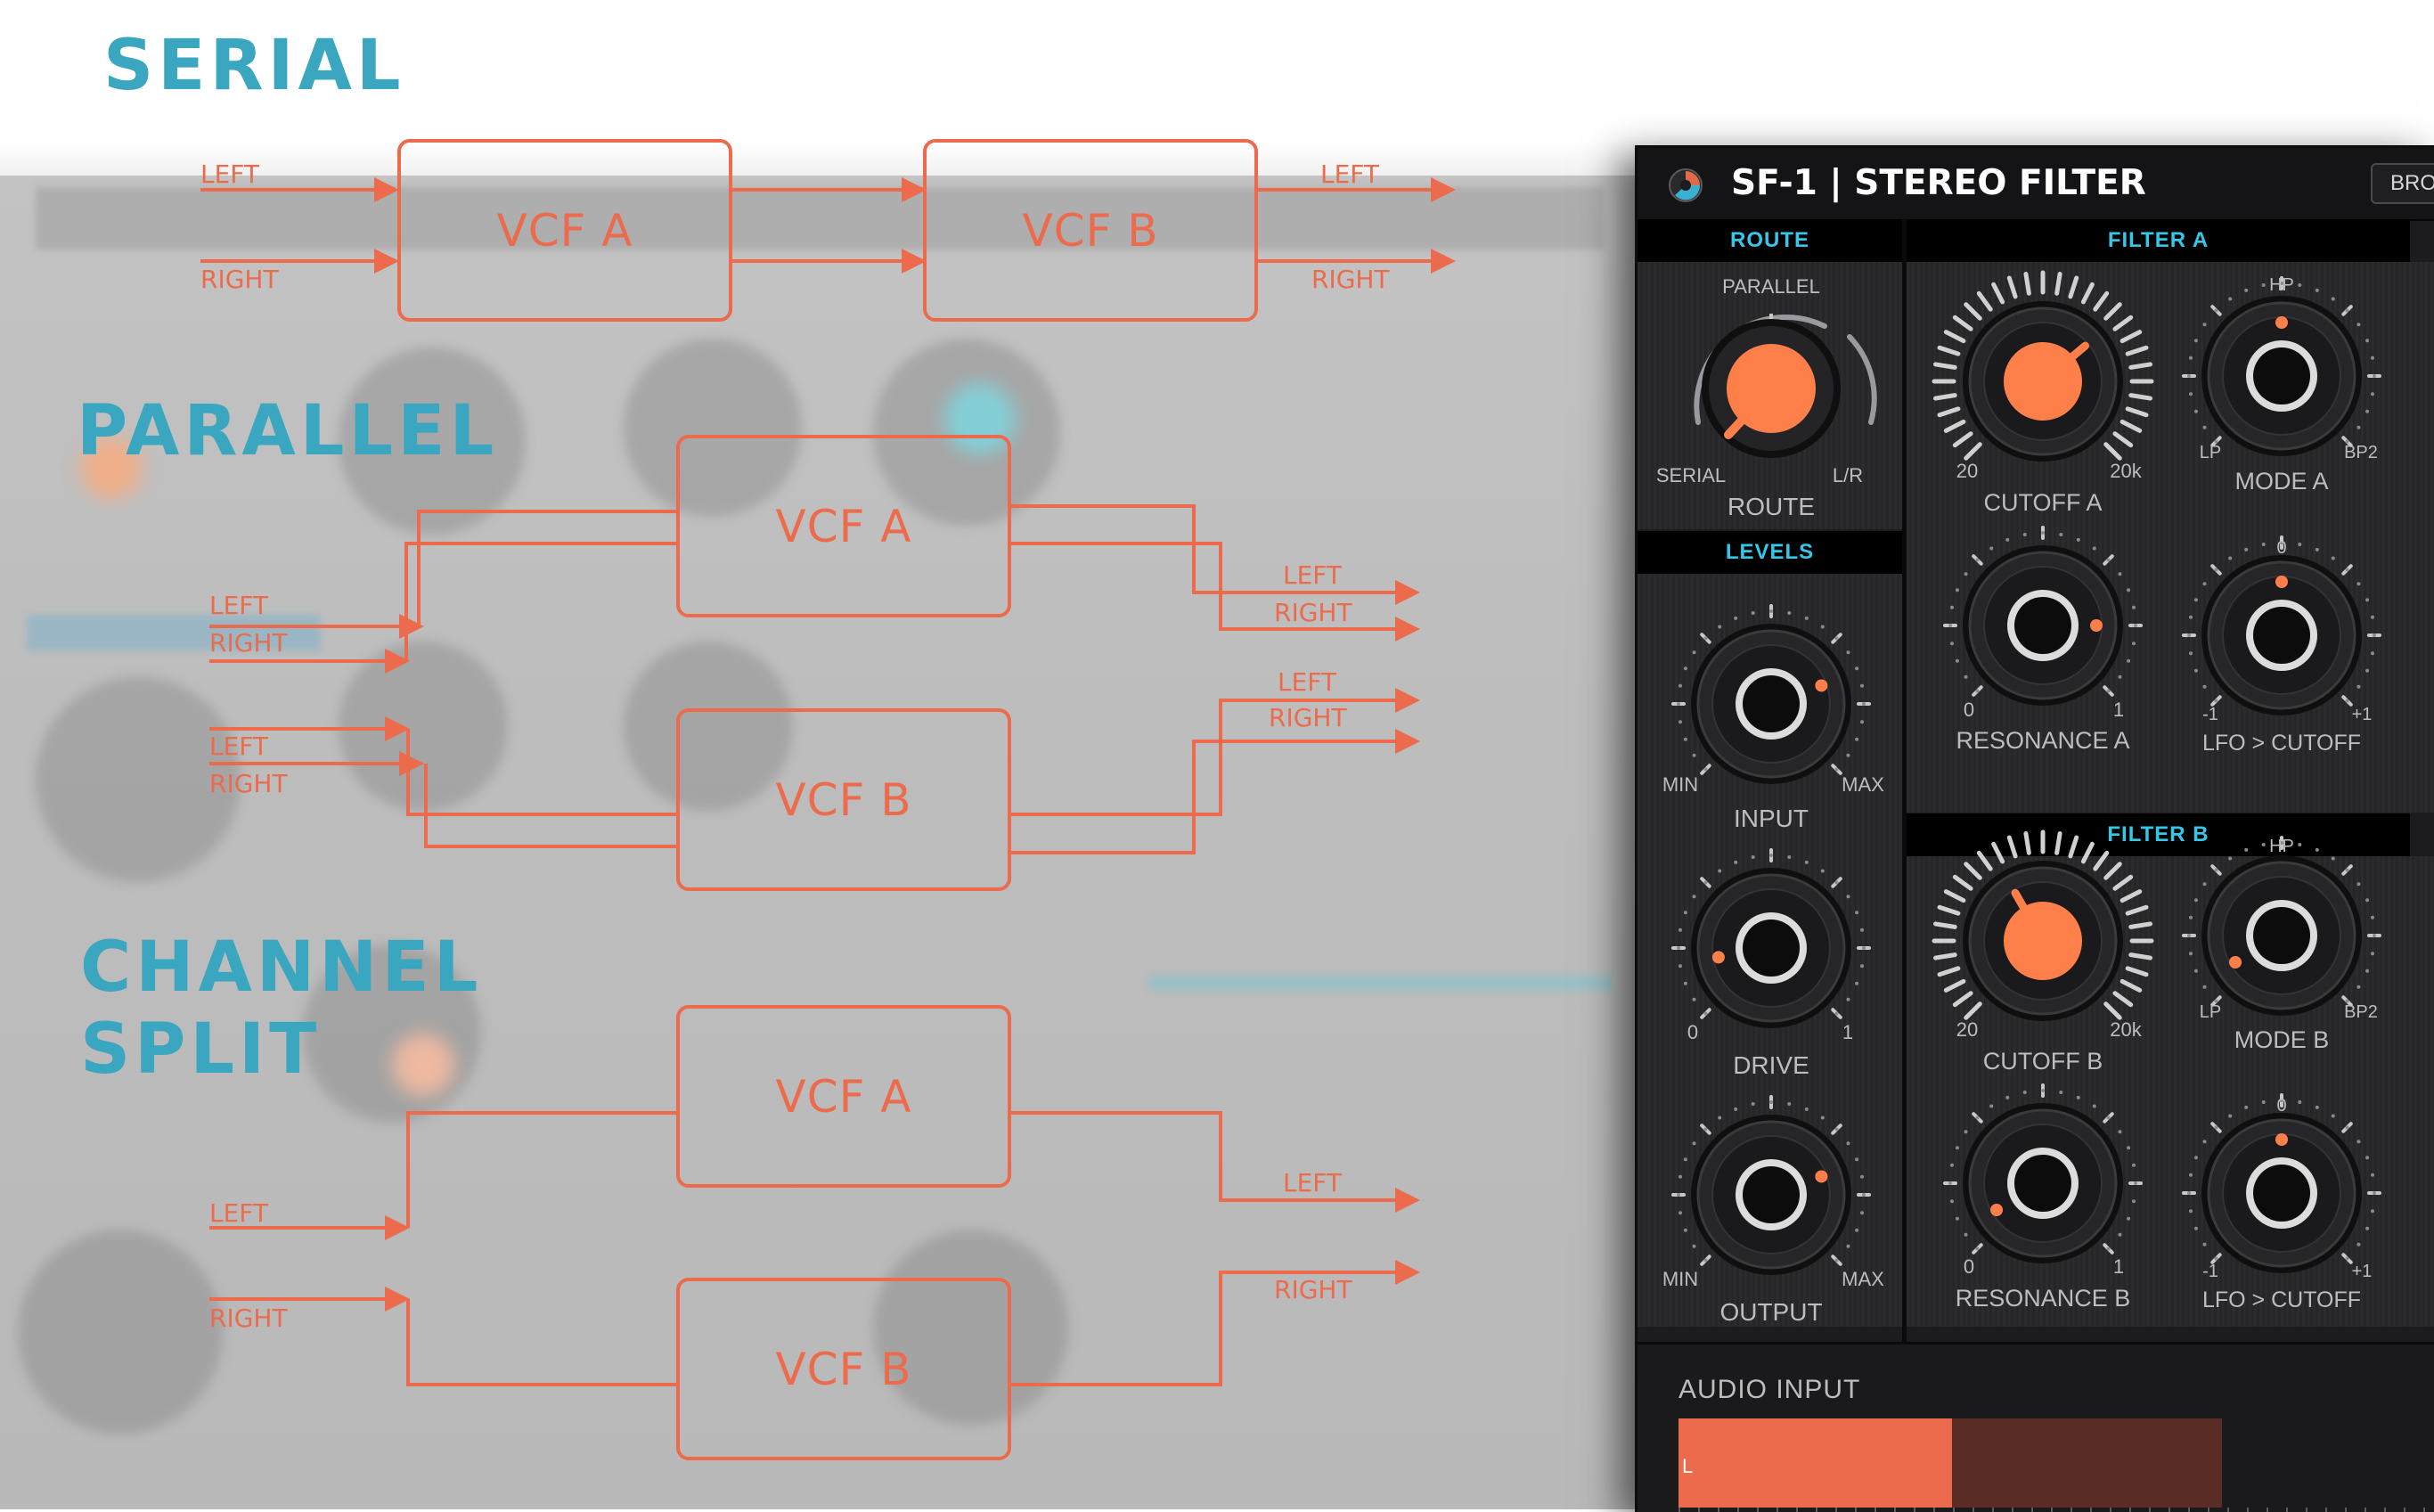 The height and width of the screenshot is (1512, 2434). What do you see at coordinates (1444, 261) in the screenshot?
I see `arrow-serial-out-right` at bounding box center [1444, 261].